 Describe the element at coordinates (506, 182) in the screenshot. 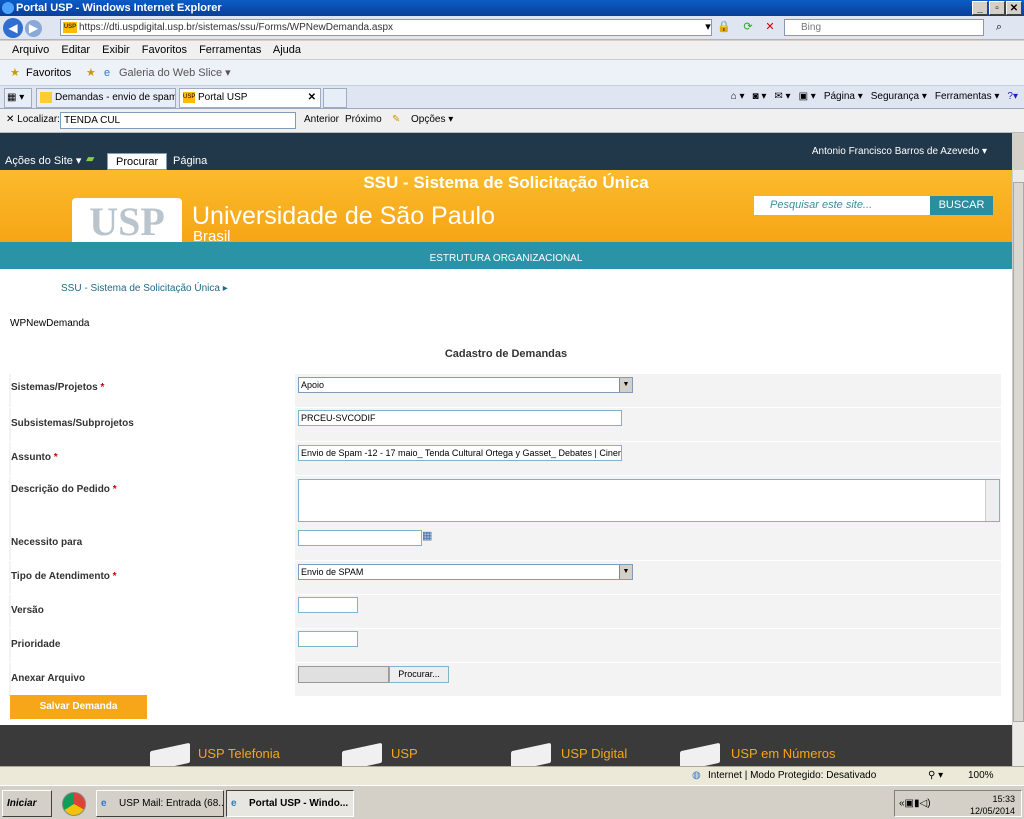

I see `system-title: SSU - Sistema de Solicitação Única` at that location.